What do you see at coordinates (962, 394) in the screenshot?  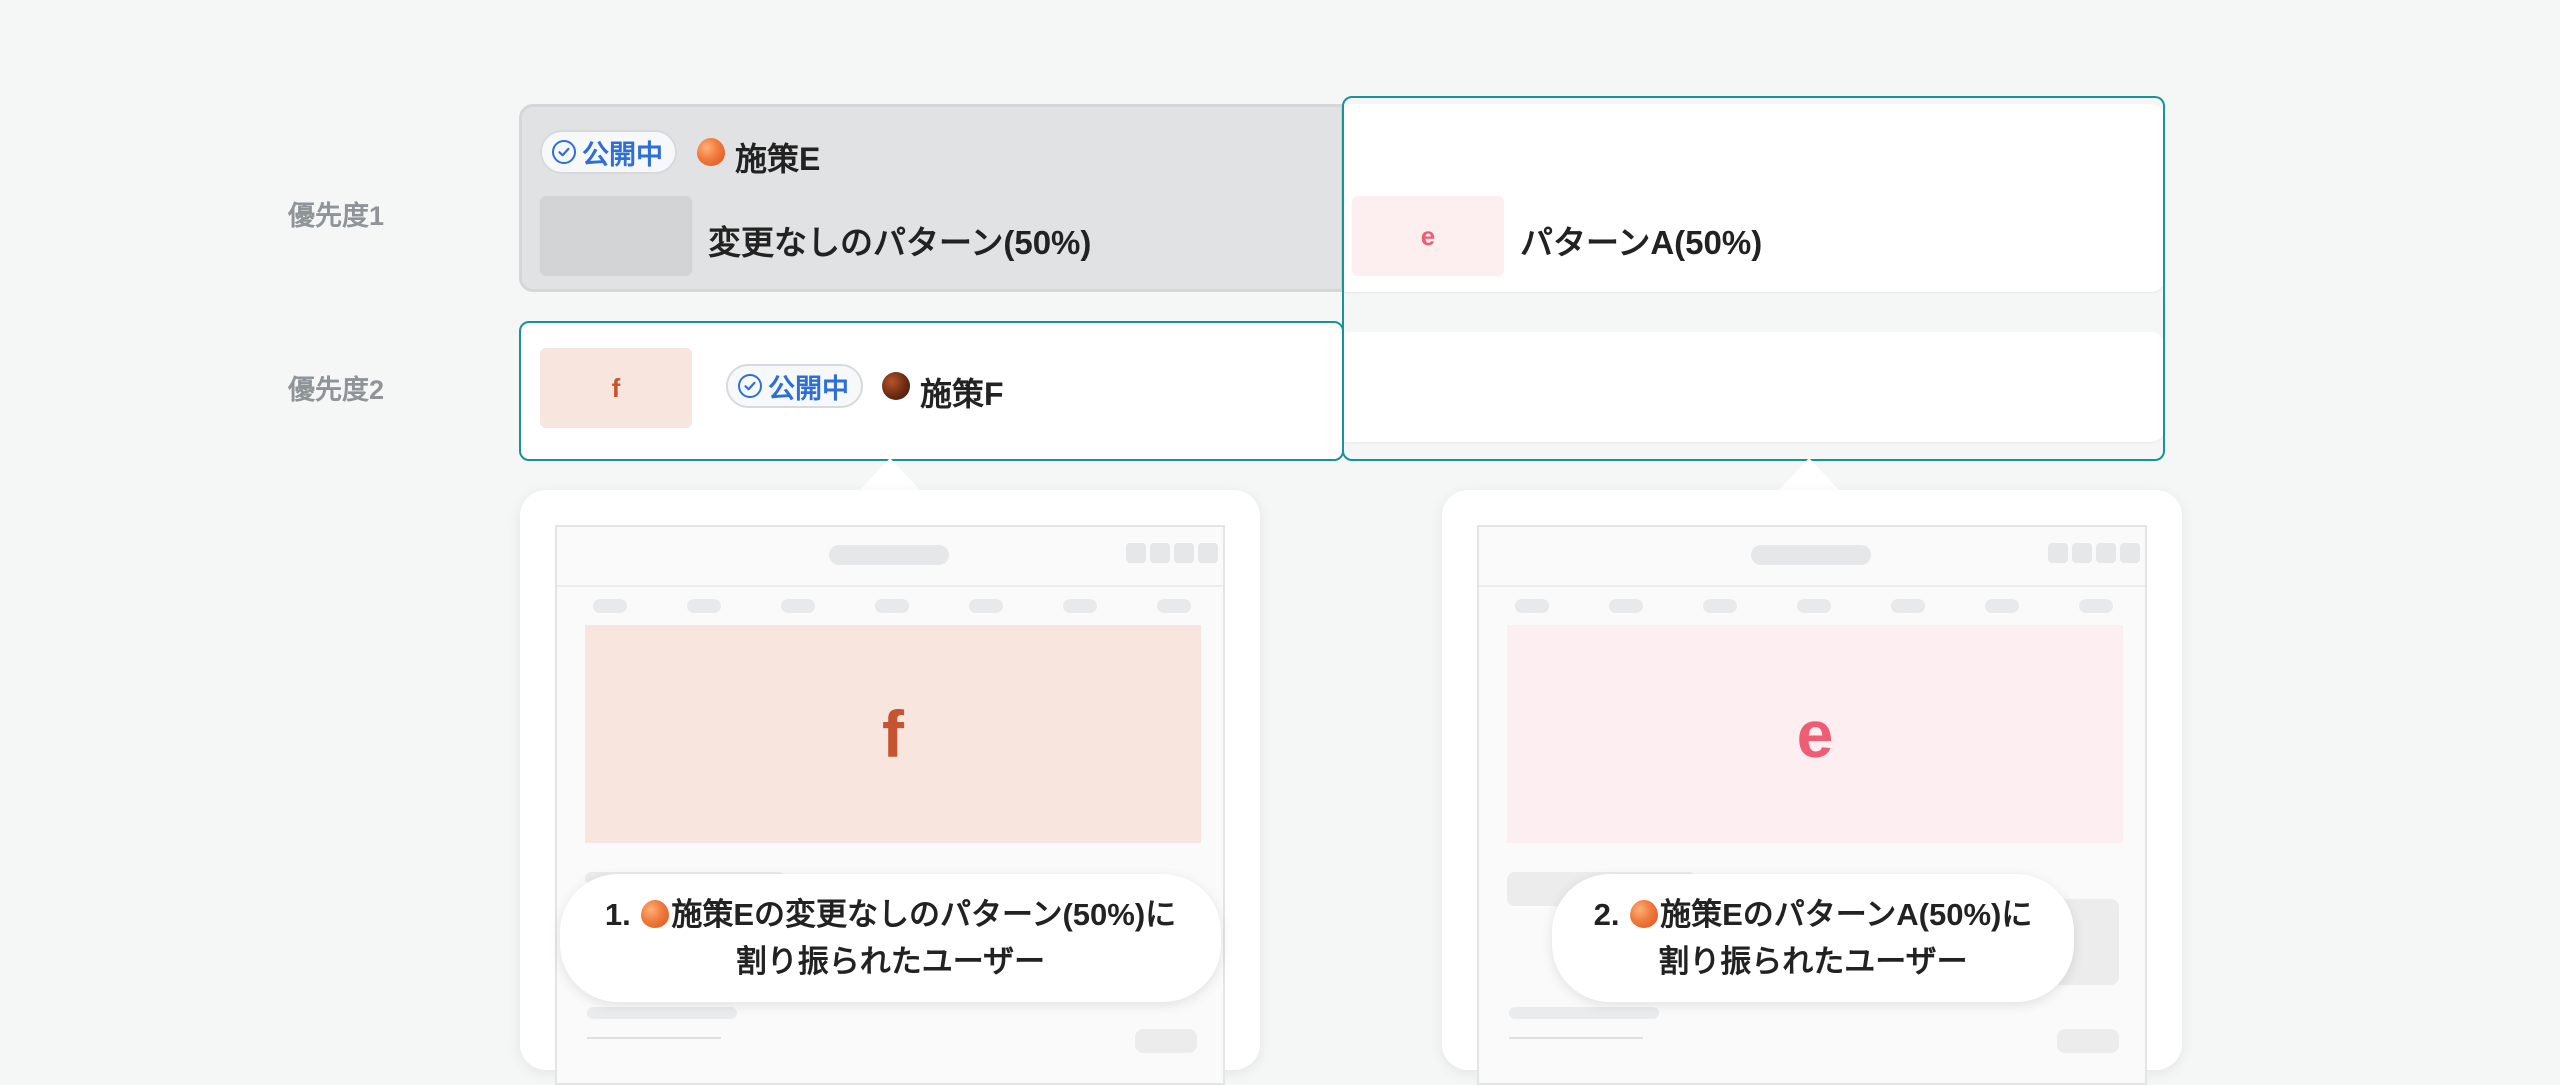 I see `campaign-f-title: 施策F` at bounding box center [962, 394].